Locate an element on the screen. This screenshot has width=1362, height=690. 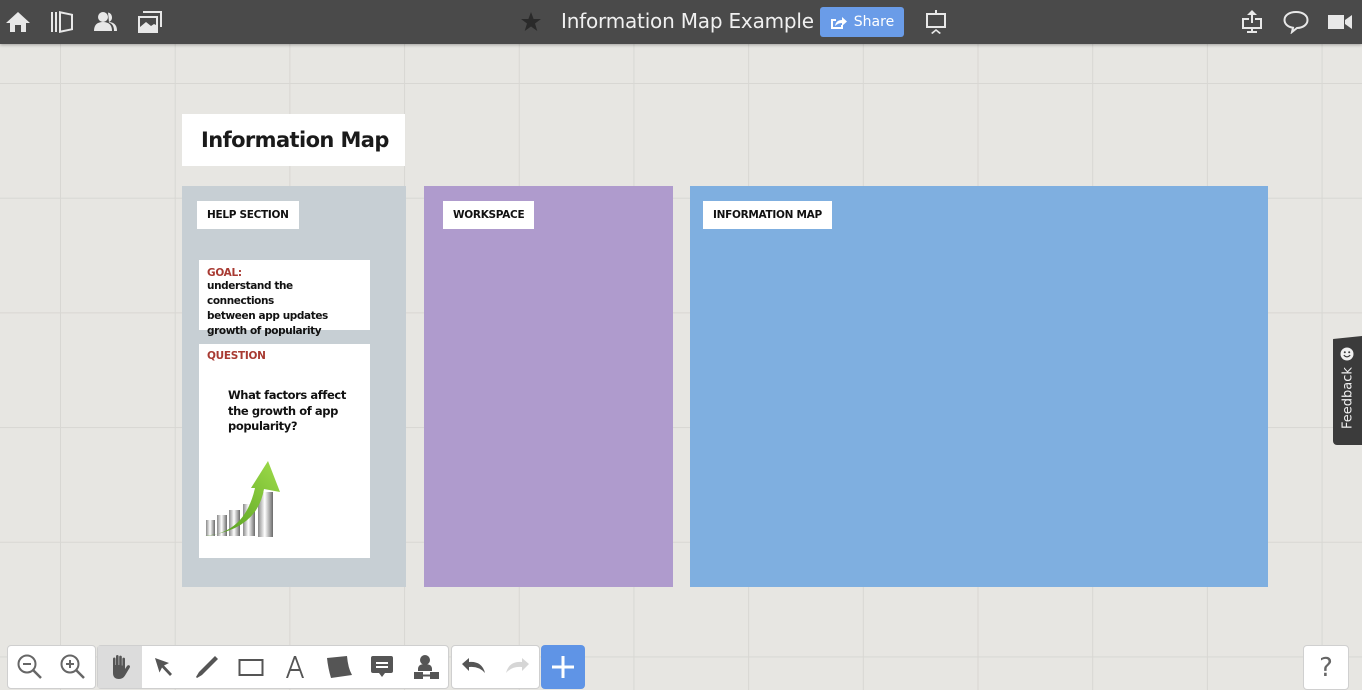
goal-line: between app updates is located at coordinates (267, 316).